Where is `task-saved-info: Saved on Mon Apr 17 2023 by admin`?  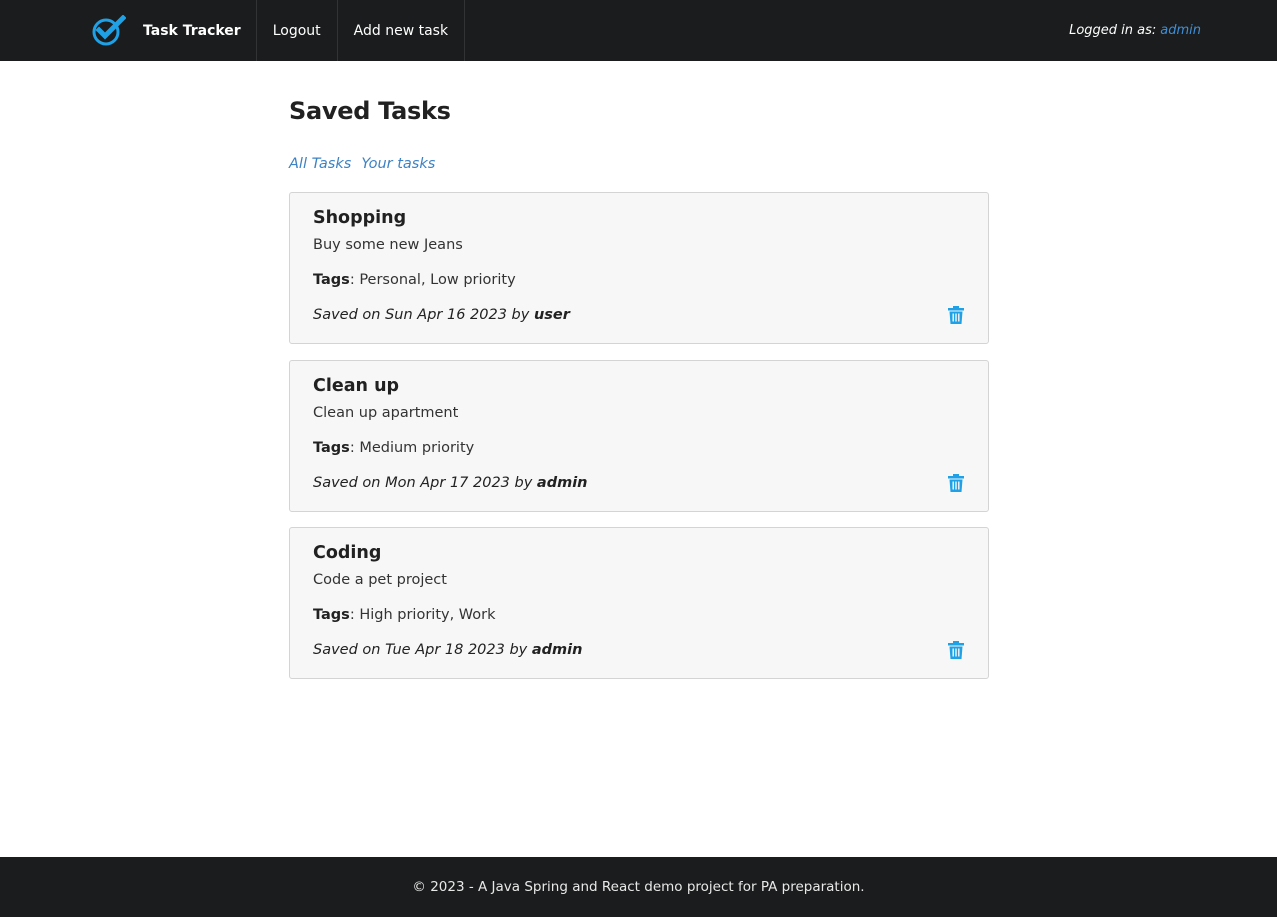
task-saved-info: Saved on Mon Apr 17 2023 by admin is located at coordinates (450, 483).